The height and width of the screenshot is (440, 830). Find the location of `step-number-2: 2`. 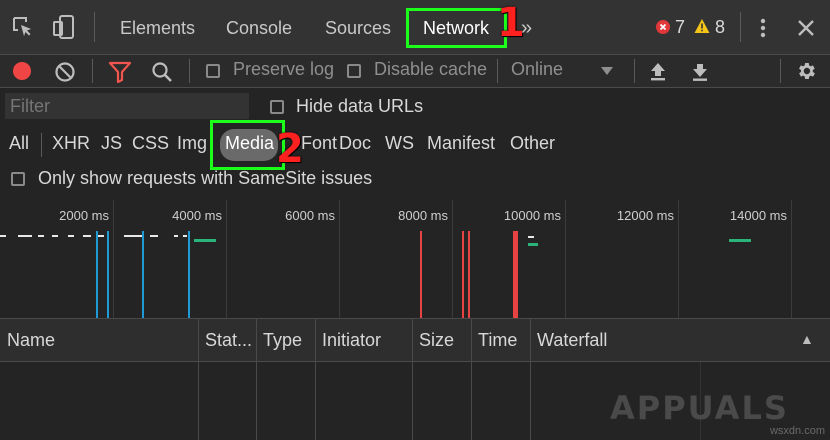

step-number-2: 2 is located at coordinates (290, 149).